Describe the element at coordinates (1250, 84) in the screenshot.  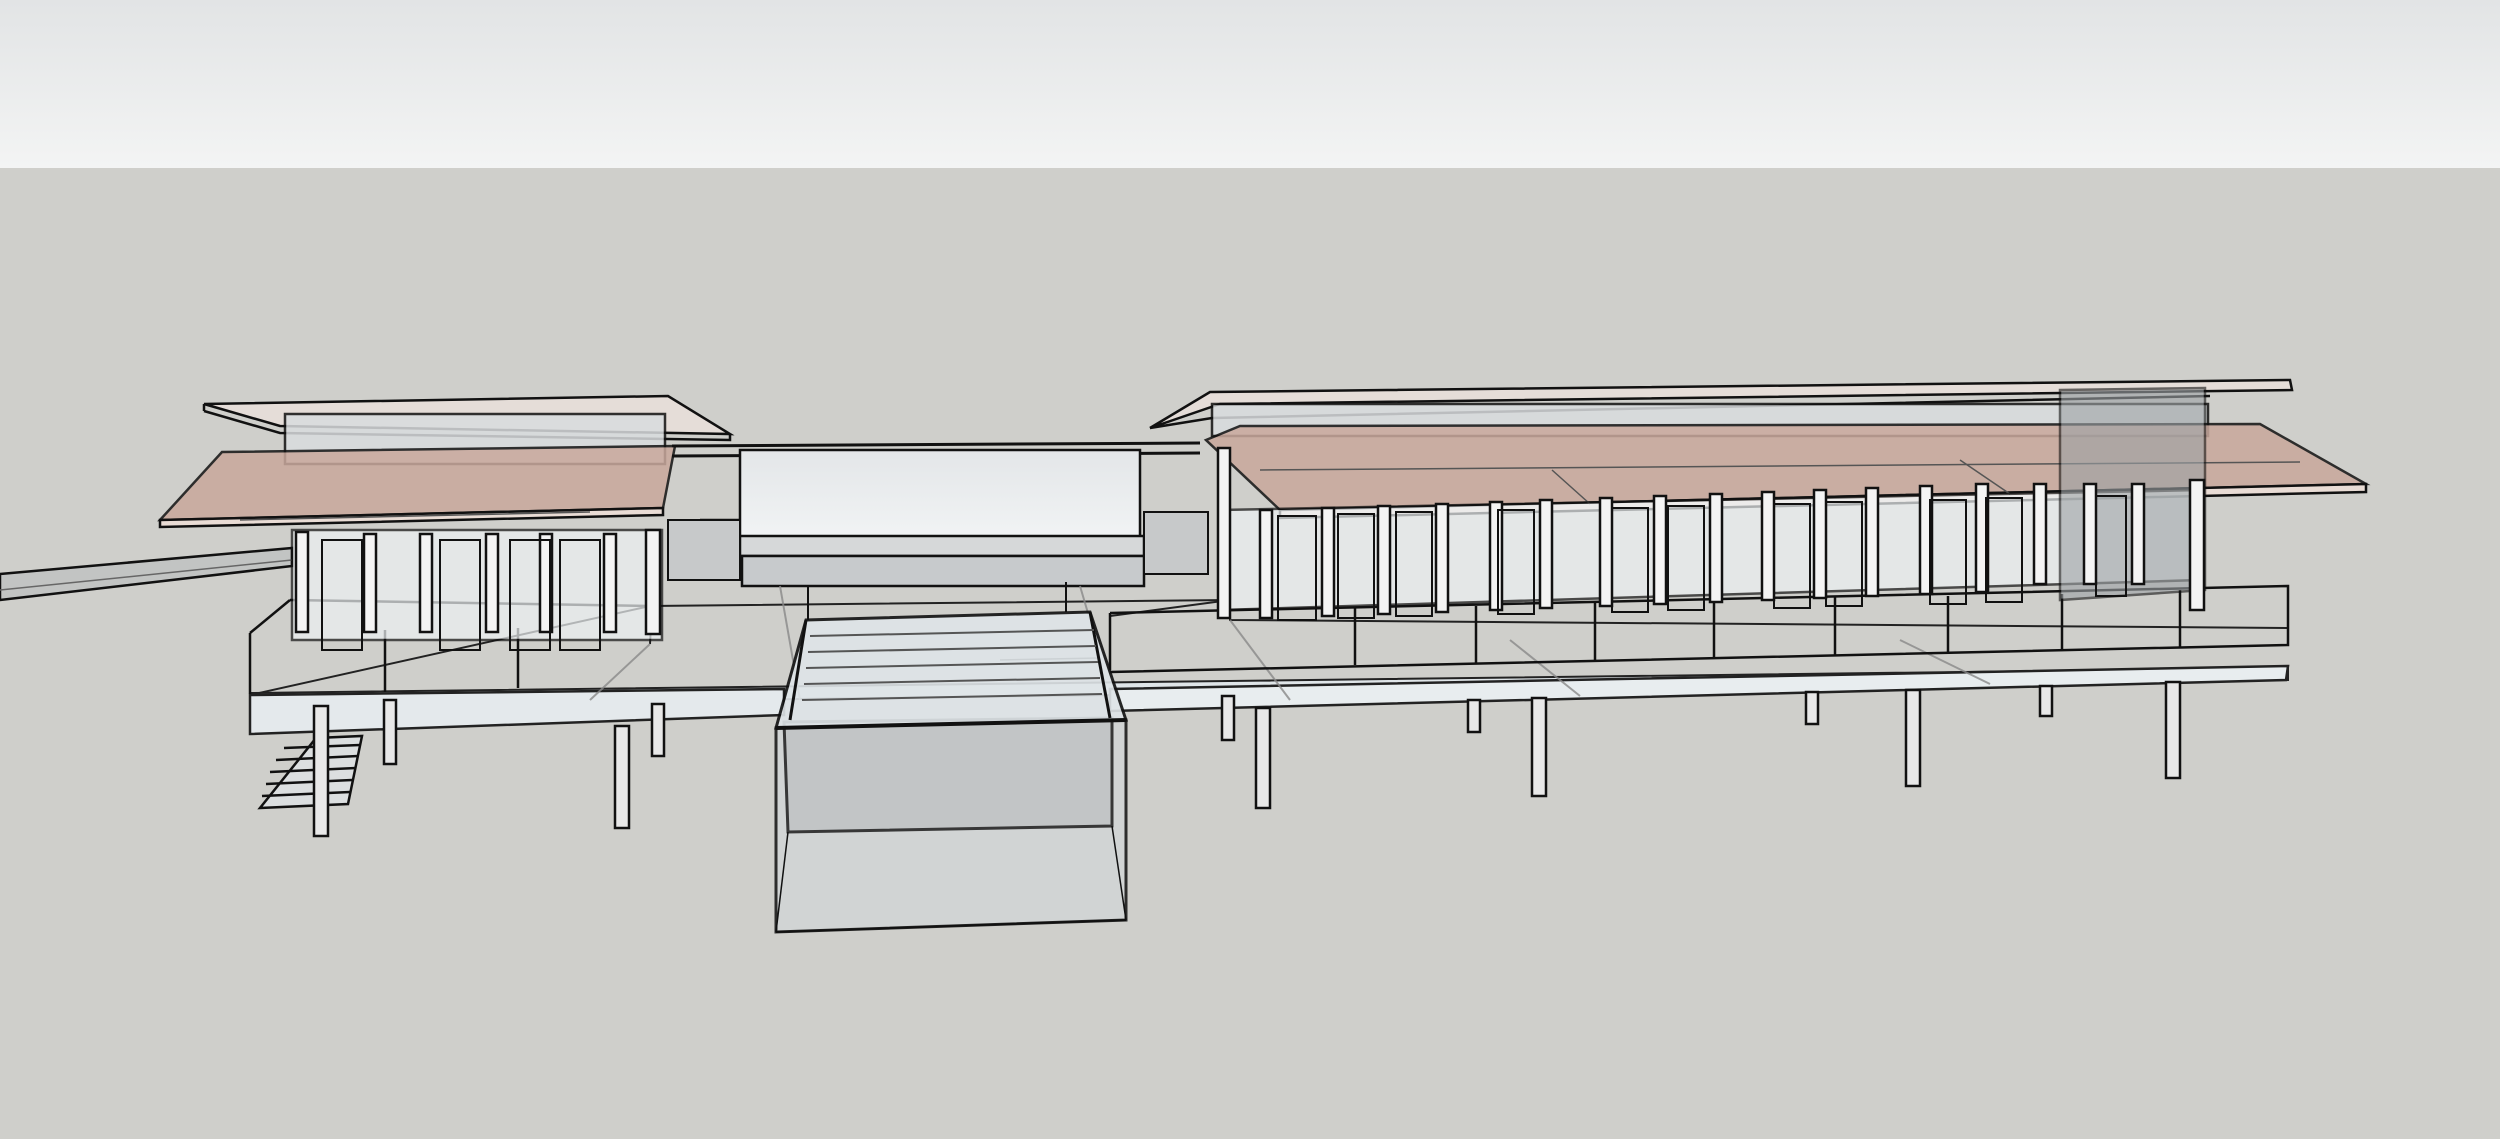
I see `sky` at that location.